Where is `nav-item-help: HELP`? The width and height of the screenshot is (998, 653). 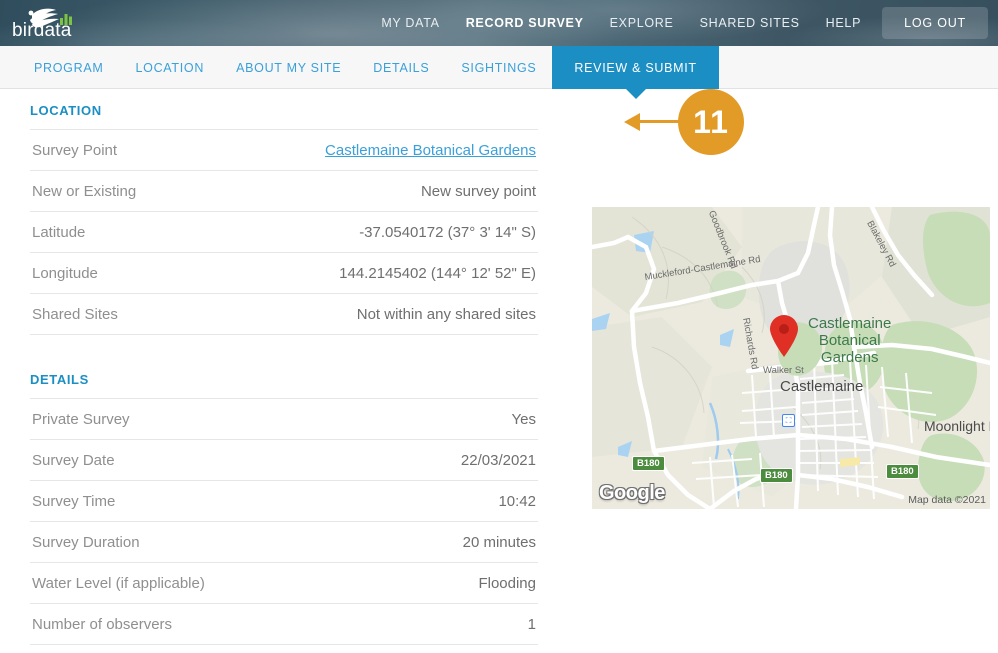 nav-item-help: HELP is located at coordinates (843, 23).